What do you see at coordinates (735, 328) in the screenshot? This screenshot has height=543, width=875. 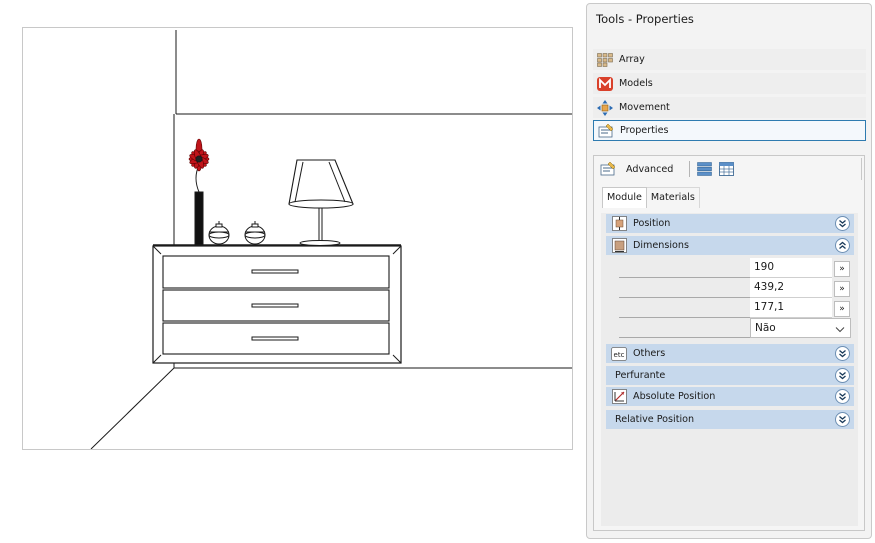 I see `dimension-row-option: Não` at bounding box center [735, 328].